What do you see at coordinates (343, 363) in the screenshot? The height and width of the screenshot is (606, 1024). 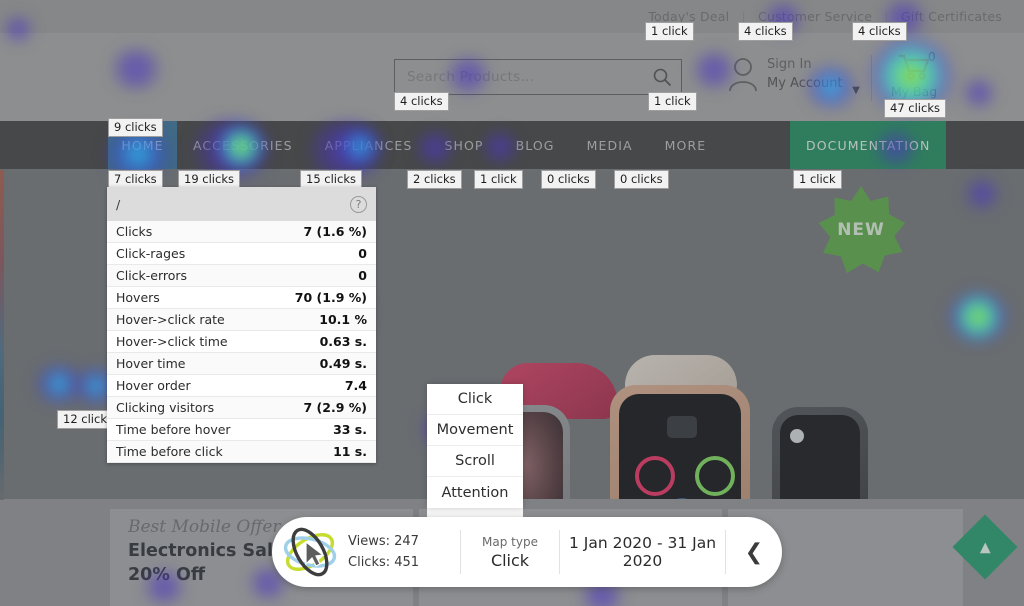 I see `stats-row-value: 0.49 s.` at bounding box center [343, 363].